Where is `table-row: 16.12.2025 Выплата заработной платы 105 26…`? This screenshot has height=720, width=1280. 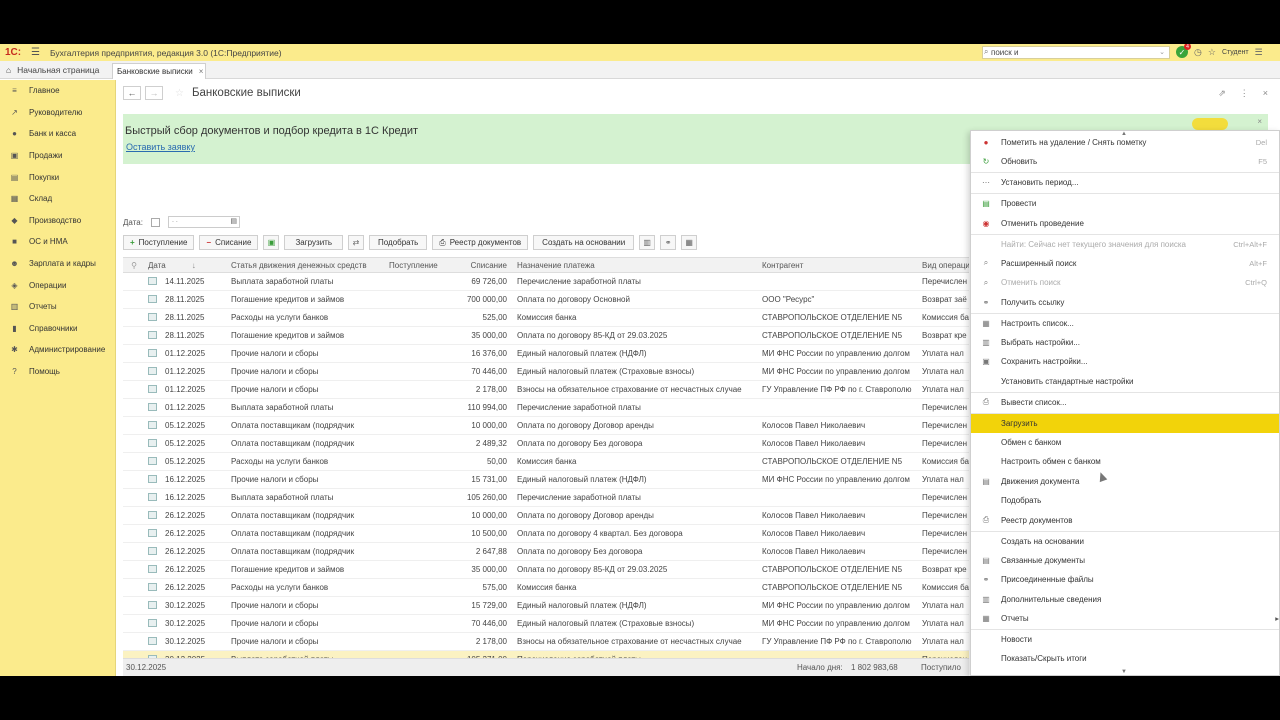
table-row: 16.12.2025 Выплата заработной платы 105 26… is located at coordinates (546, 498).